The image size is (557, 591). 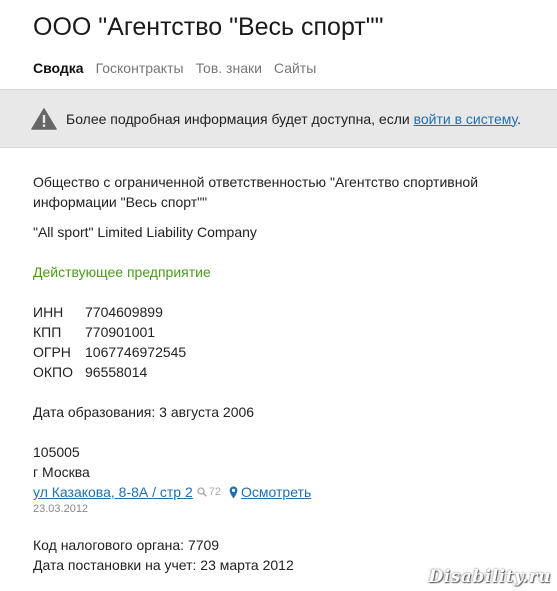 I want to click on view-map-label: Осмотреть, so click(x=276, y=492).